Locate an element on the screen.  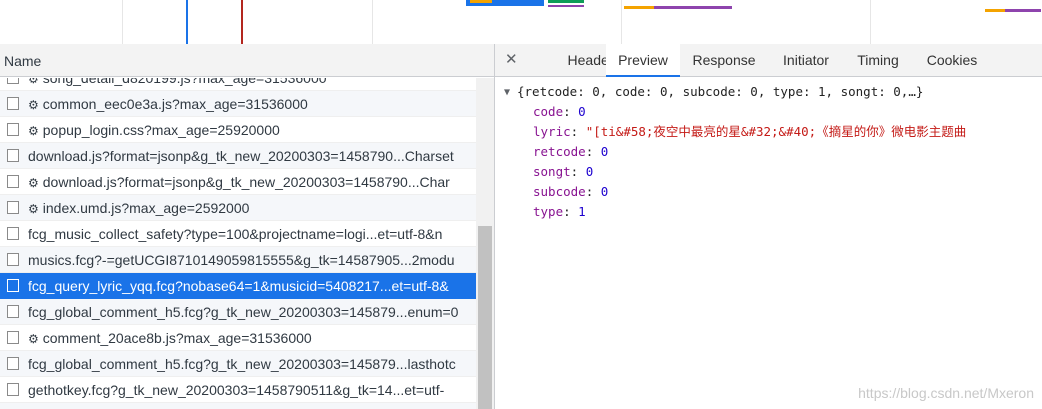
json-property: type: 1 is located at coordinates (559, 212).